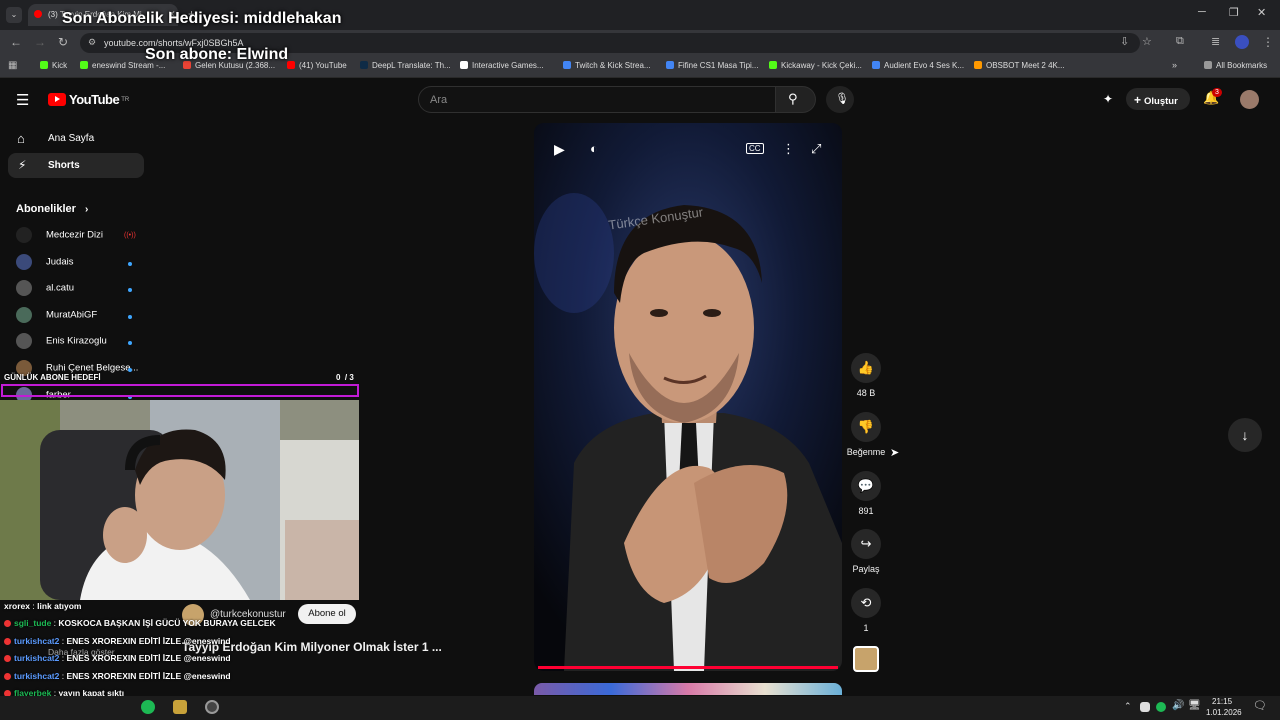 This screenshot has height=720, width=1280. I want to click on network-tray-icon: 🖥, so click(1194, 705).